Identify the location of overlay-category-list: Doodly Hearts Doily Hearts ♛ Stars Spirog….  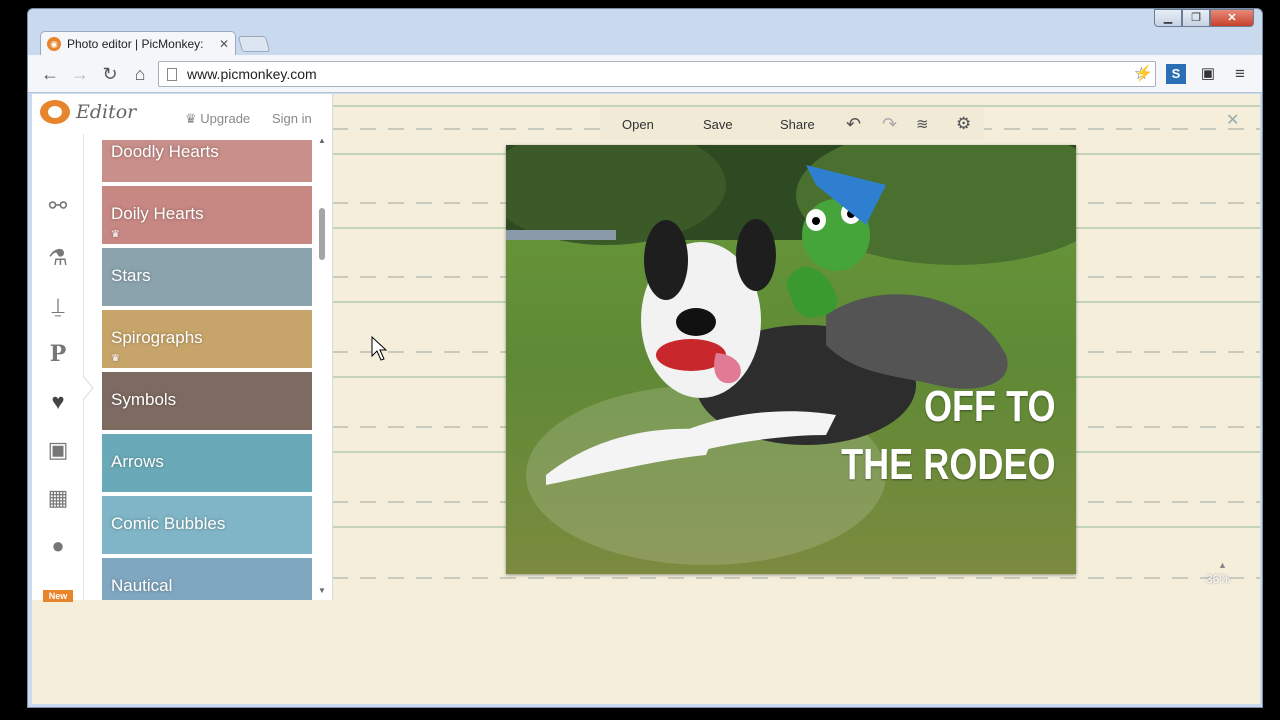
(208, 370).